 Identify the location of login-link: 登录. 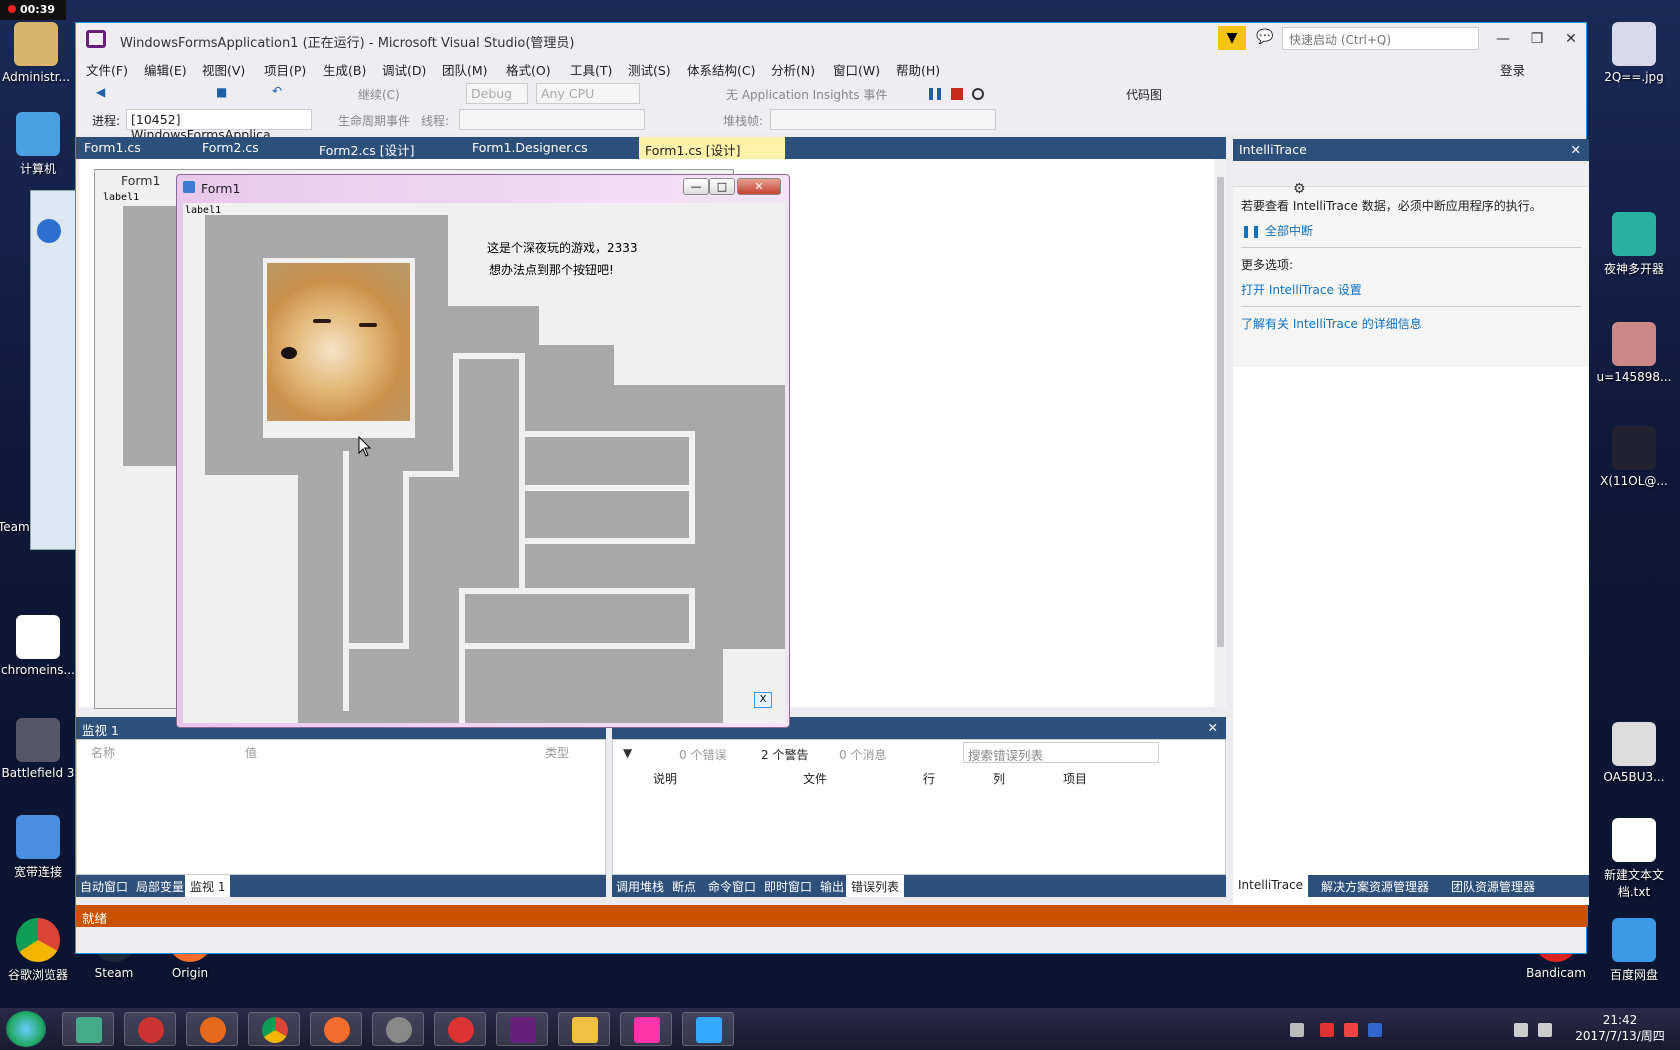
(1512, 69).